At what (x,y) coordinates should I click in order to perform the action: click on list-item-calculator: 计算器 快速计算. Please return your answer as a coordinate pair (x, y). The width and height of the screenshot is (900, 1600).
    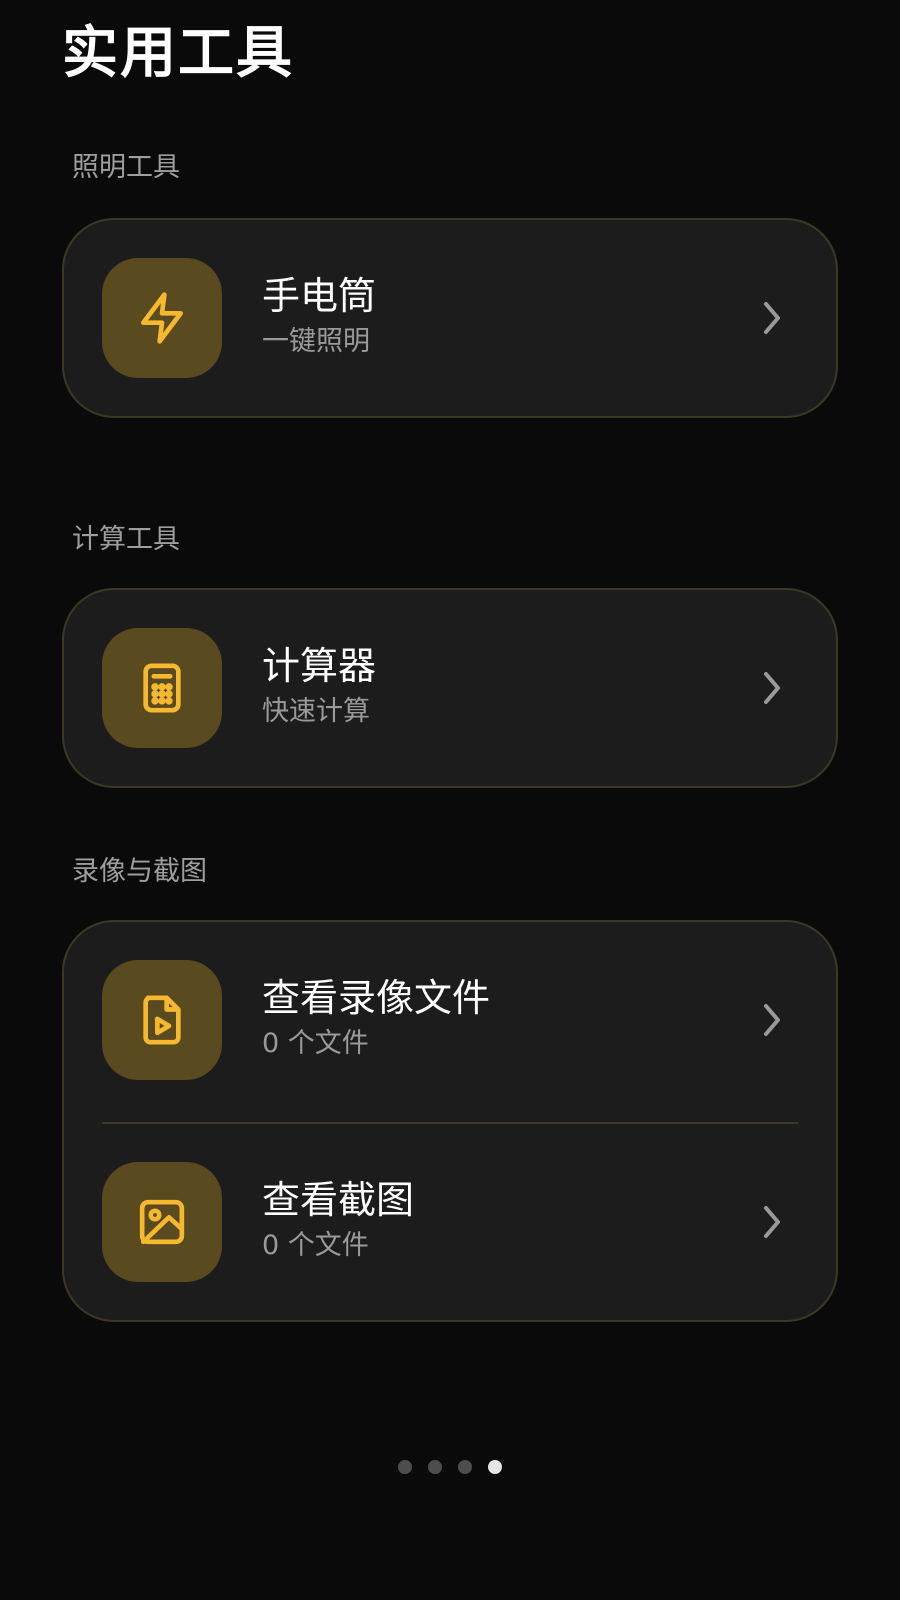
    Looking at the image, I should click on (450, 690).